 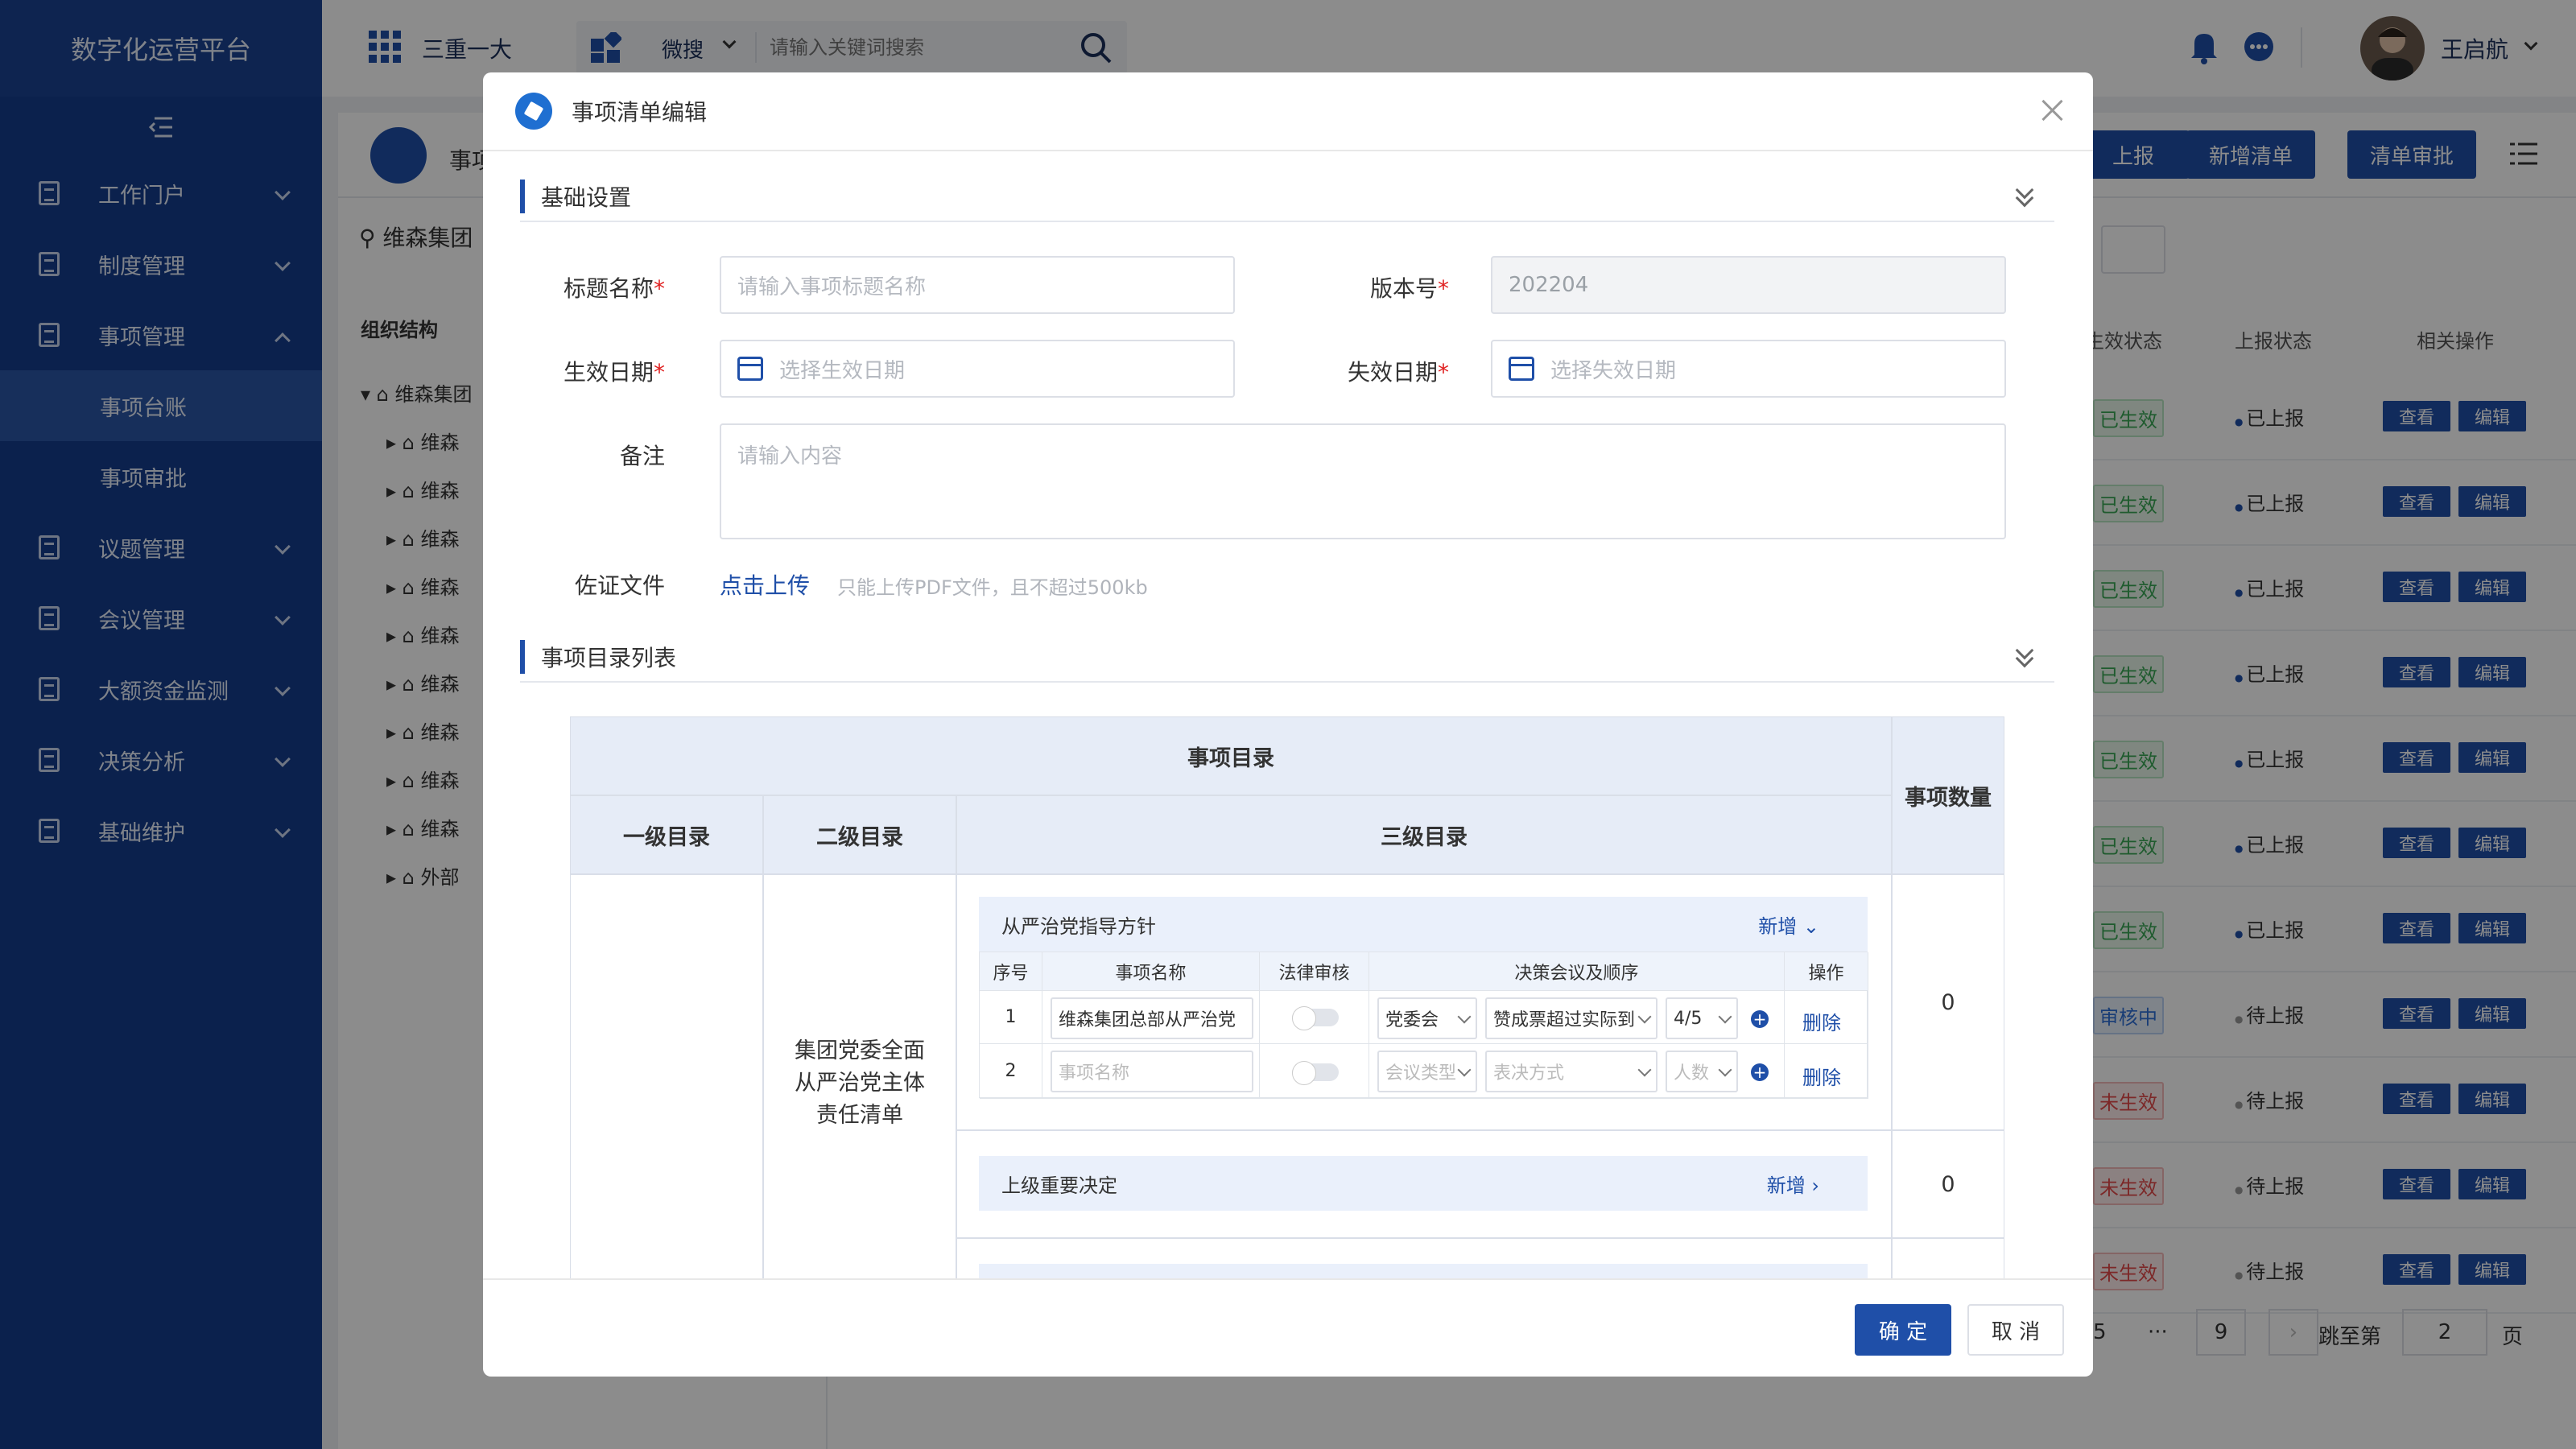 What do you see at coordinates (1011, 1071) in the screenshot?
I see `row-no: 2` at bounding box center [1011, 1071].